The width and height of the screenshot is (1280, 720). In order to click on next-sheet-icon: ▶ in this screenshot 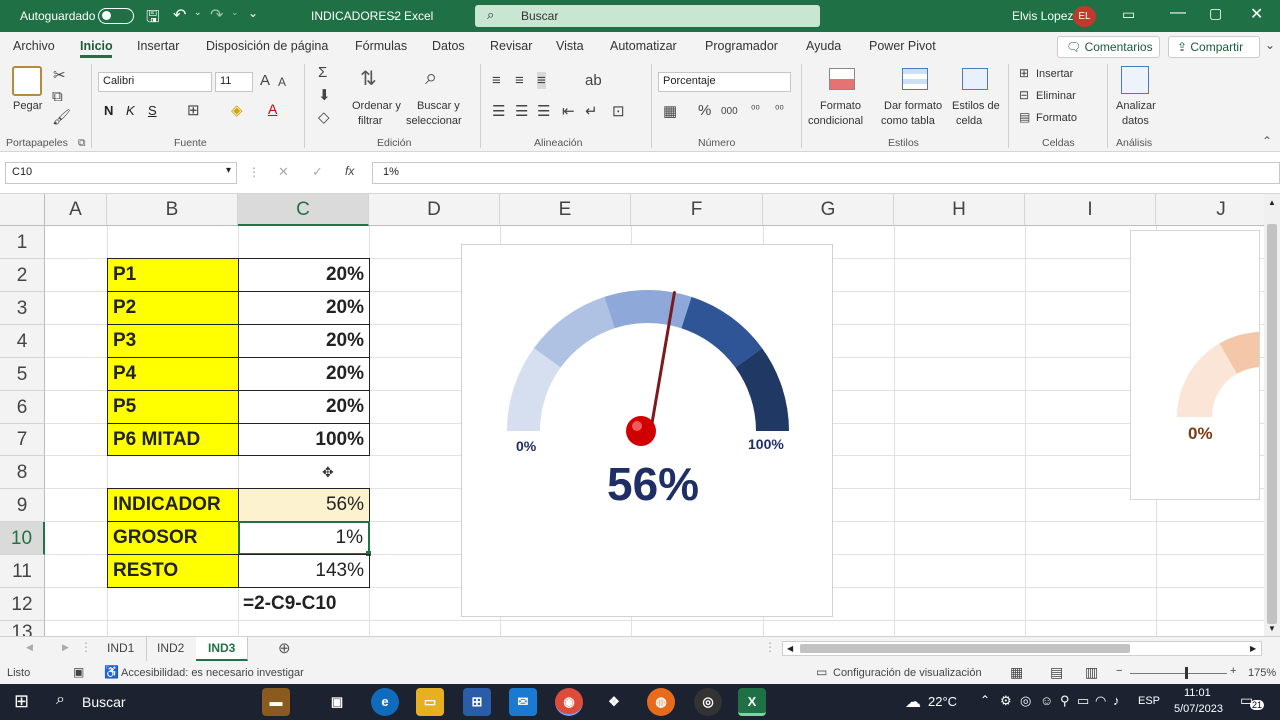, I will do `click(65, 647)`.